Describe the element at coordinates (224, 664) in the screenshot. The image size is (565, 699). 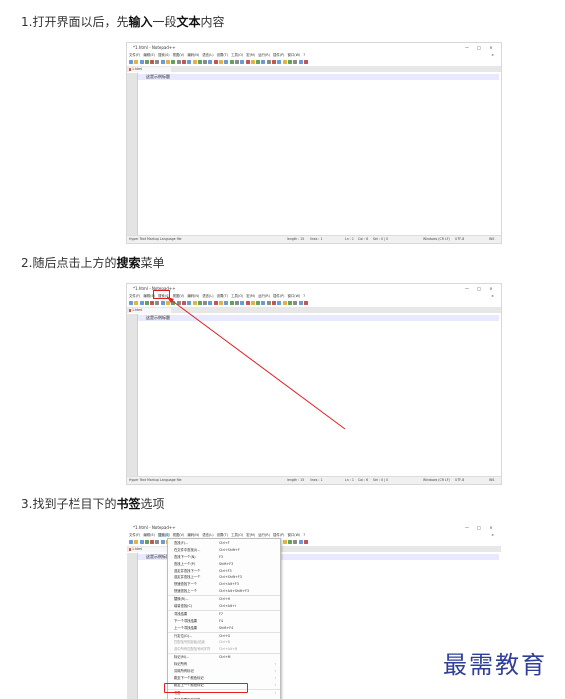
I see `search-menu-item: 标记所有 ›` at that location.